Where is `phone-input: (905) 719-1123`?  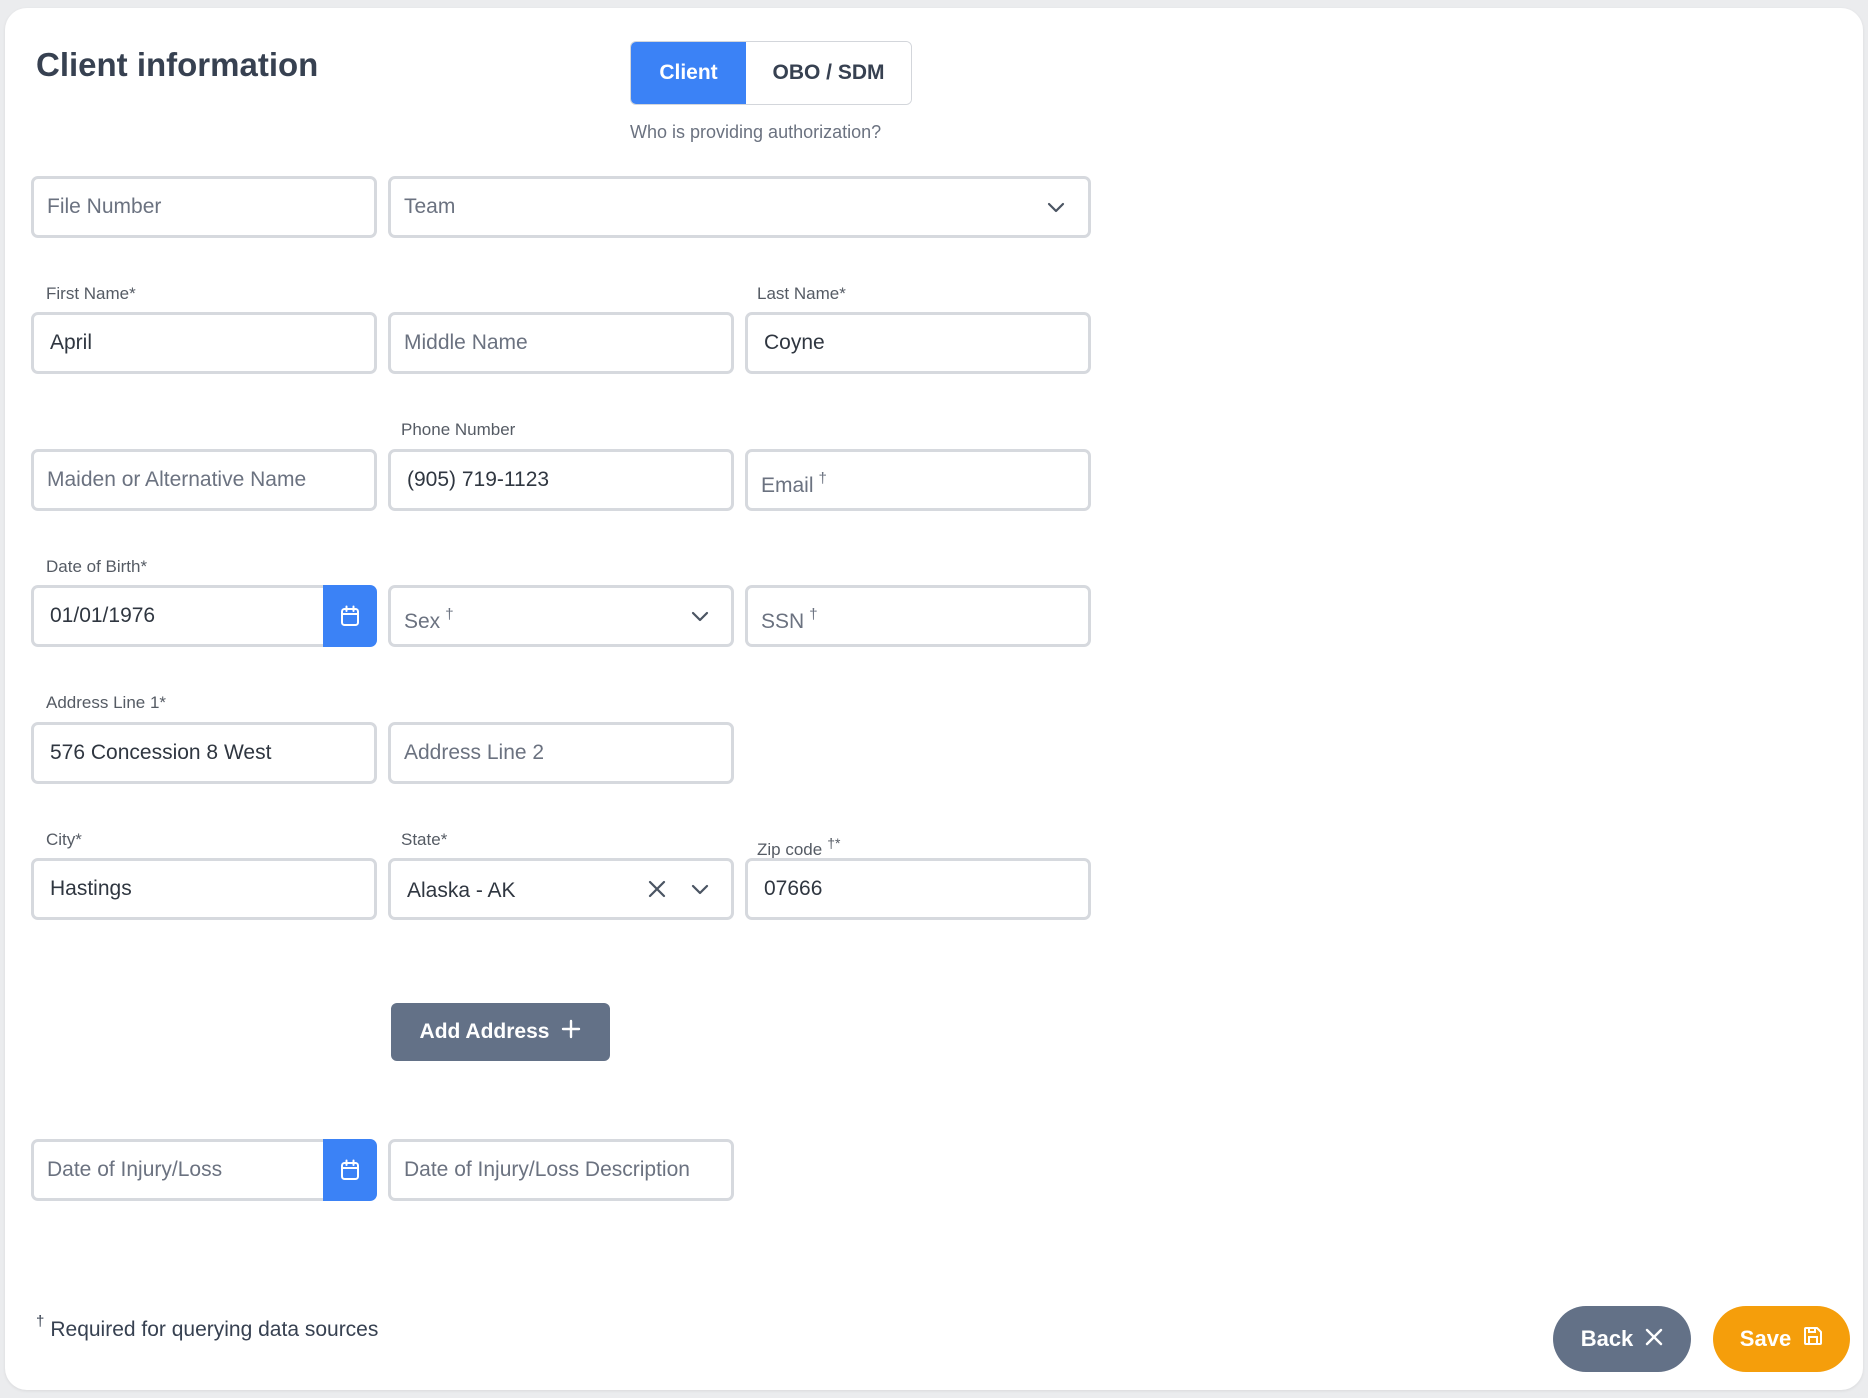
phone-input: (905) 719-1123 is located at coordinates (561, 480).